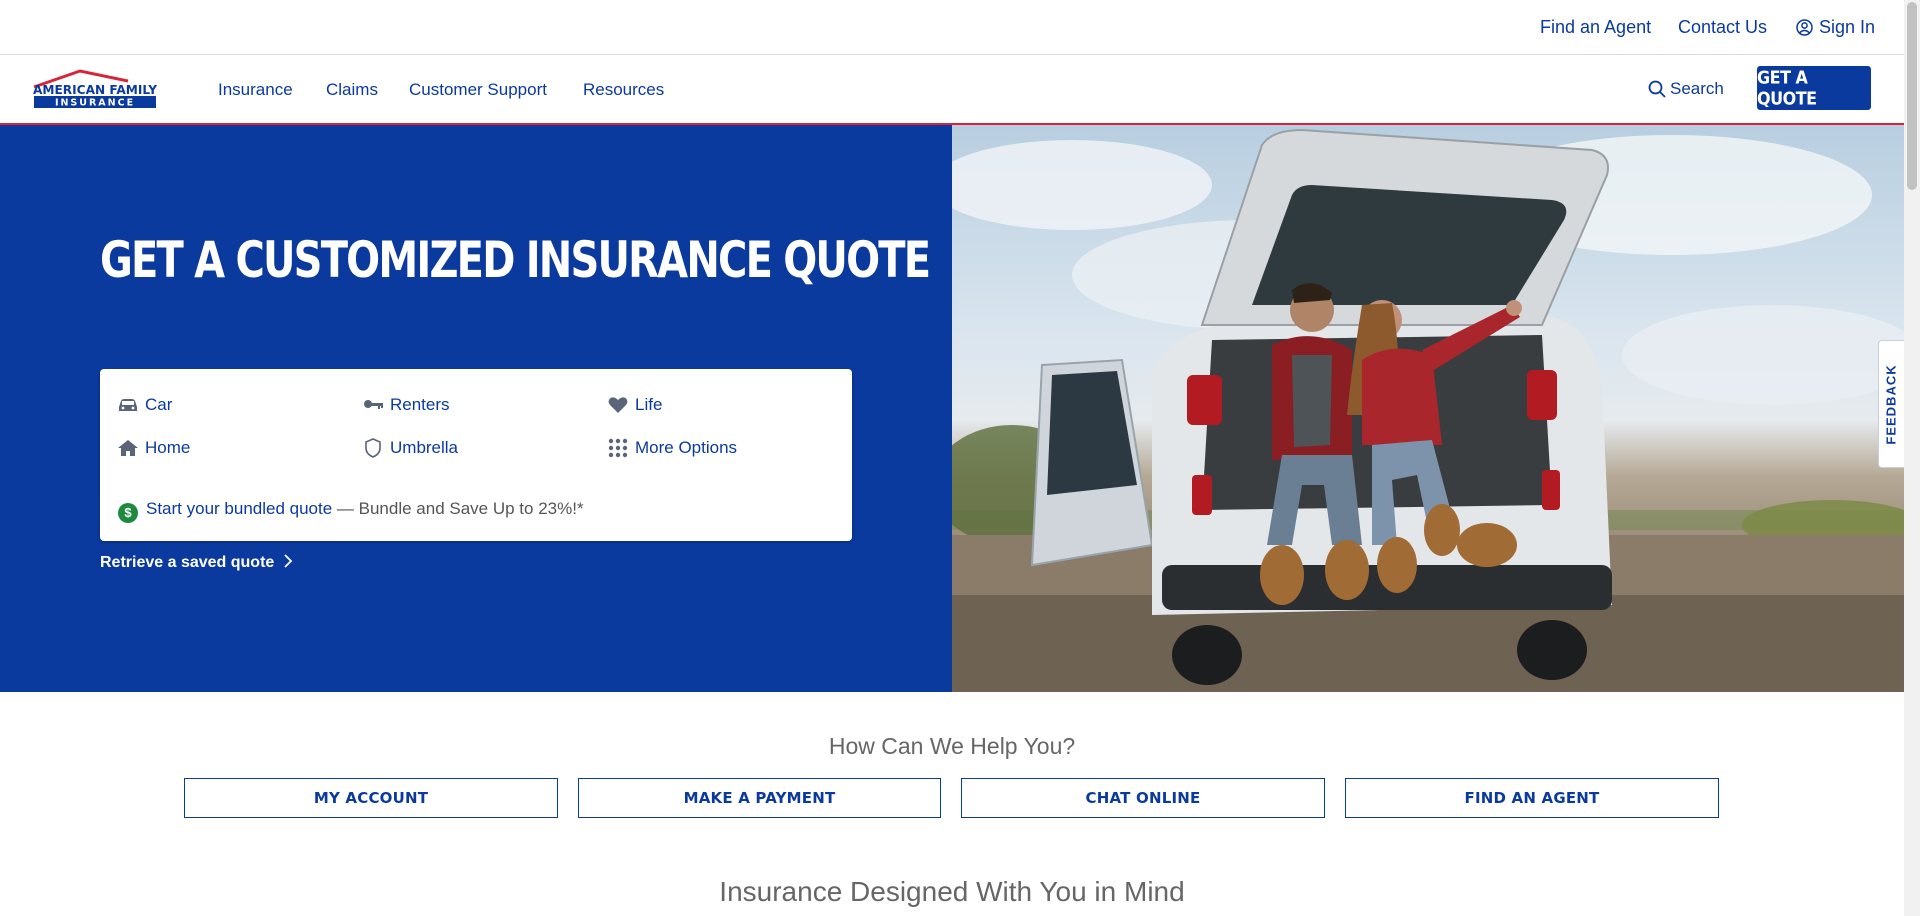  I want to click on user-icon, so click(1804, 30).